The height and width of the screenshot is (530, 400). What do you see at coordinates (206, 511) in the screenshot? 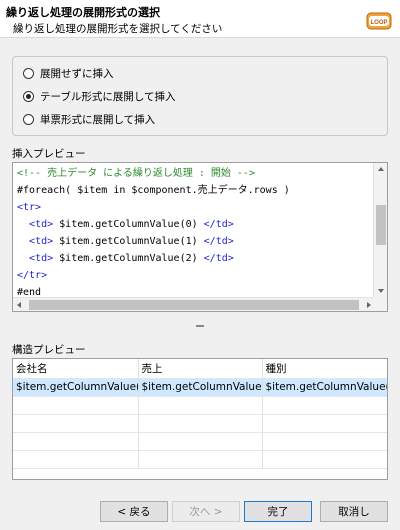
I see `next-button: 次へ >` at bounding box center [206, 511].